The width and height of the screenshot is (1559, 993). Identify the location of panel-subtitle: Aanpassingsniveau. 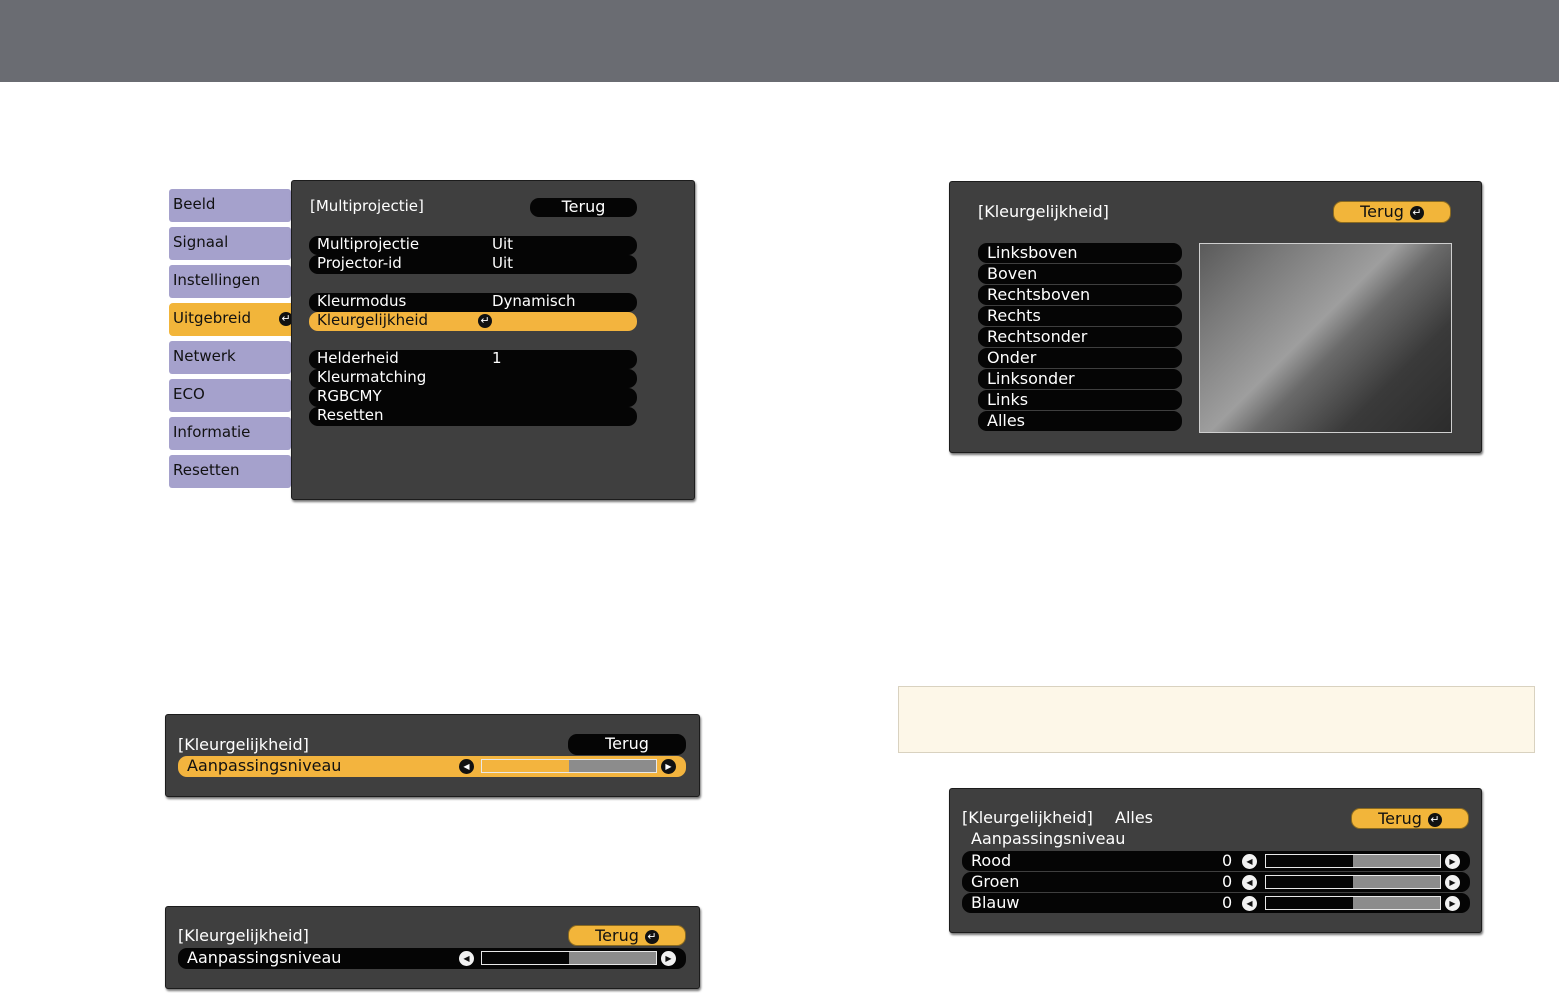
(1048, 838).